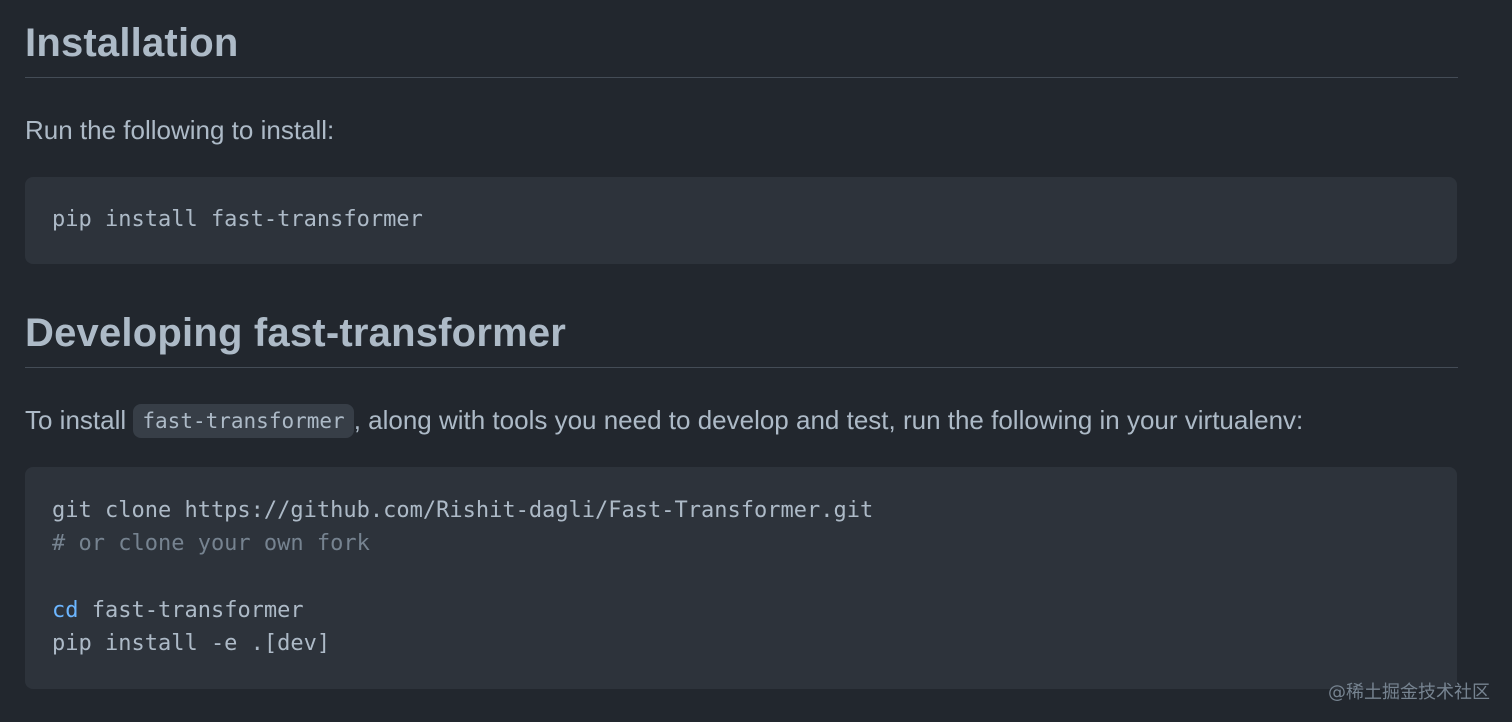  What do you see at coordinates (180, 130) in the screenshot?
I see `installation-intro: Run the following to install:` at bounding box center [180, 130].